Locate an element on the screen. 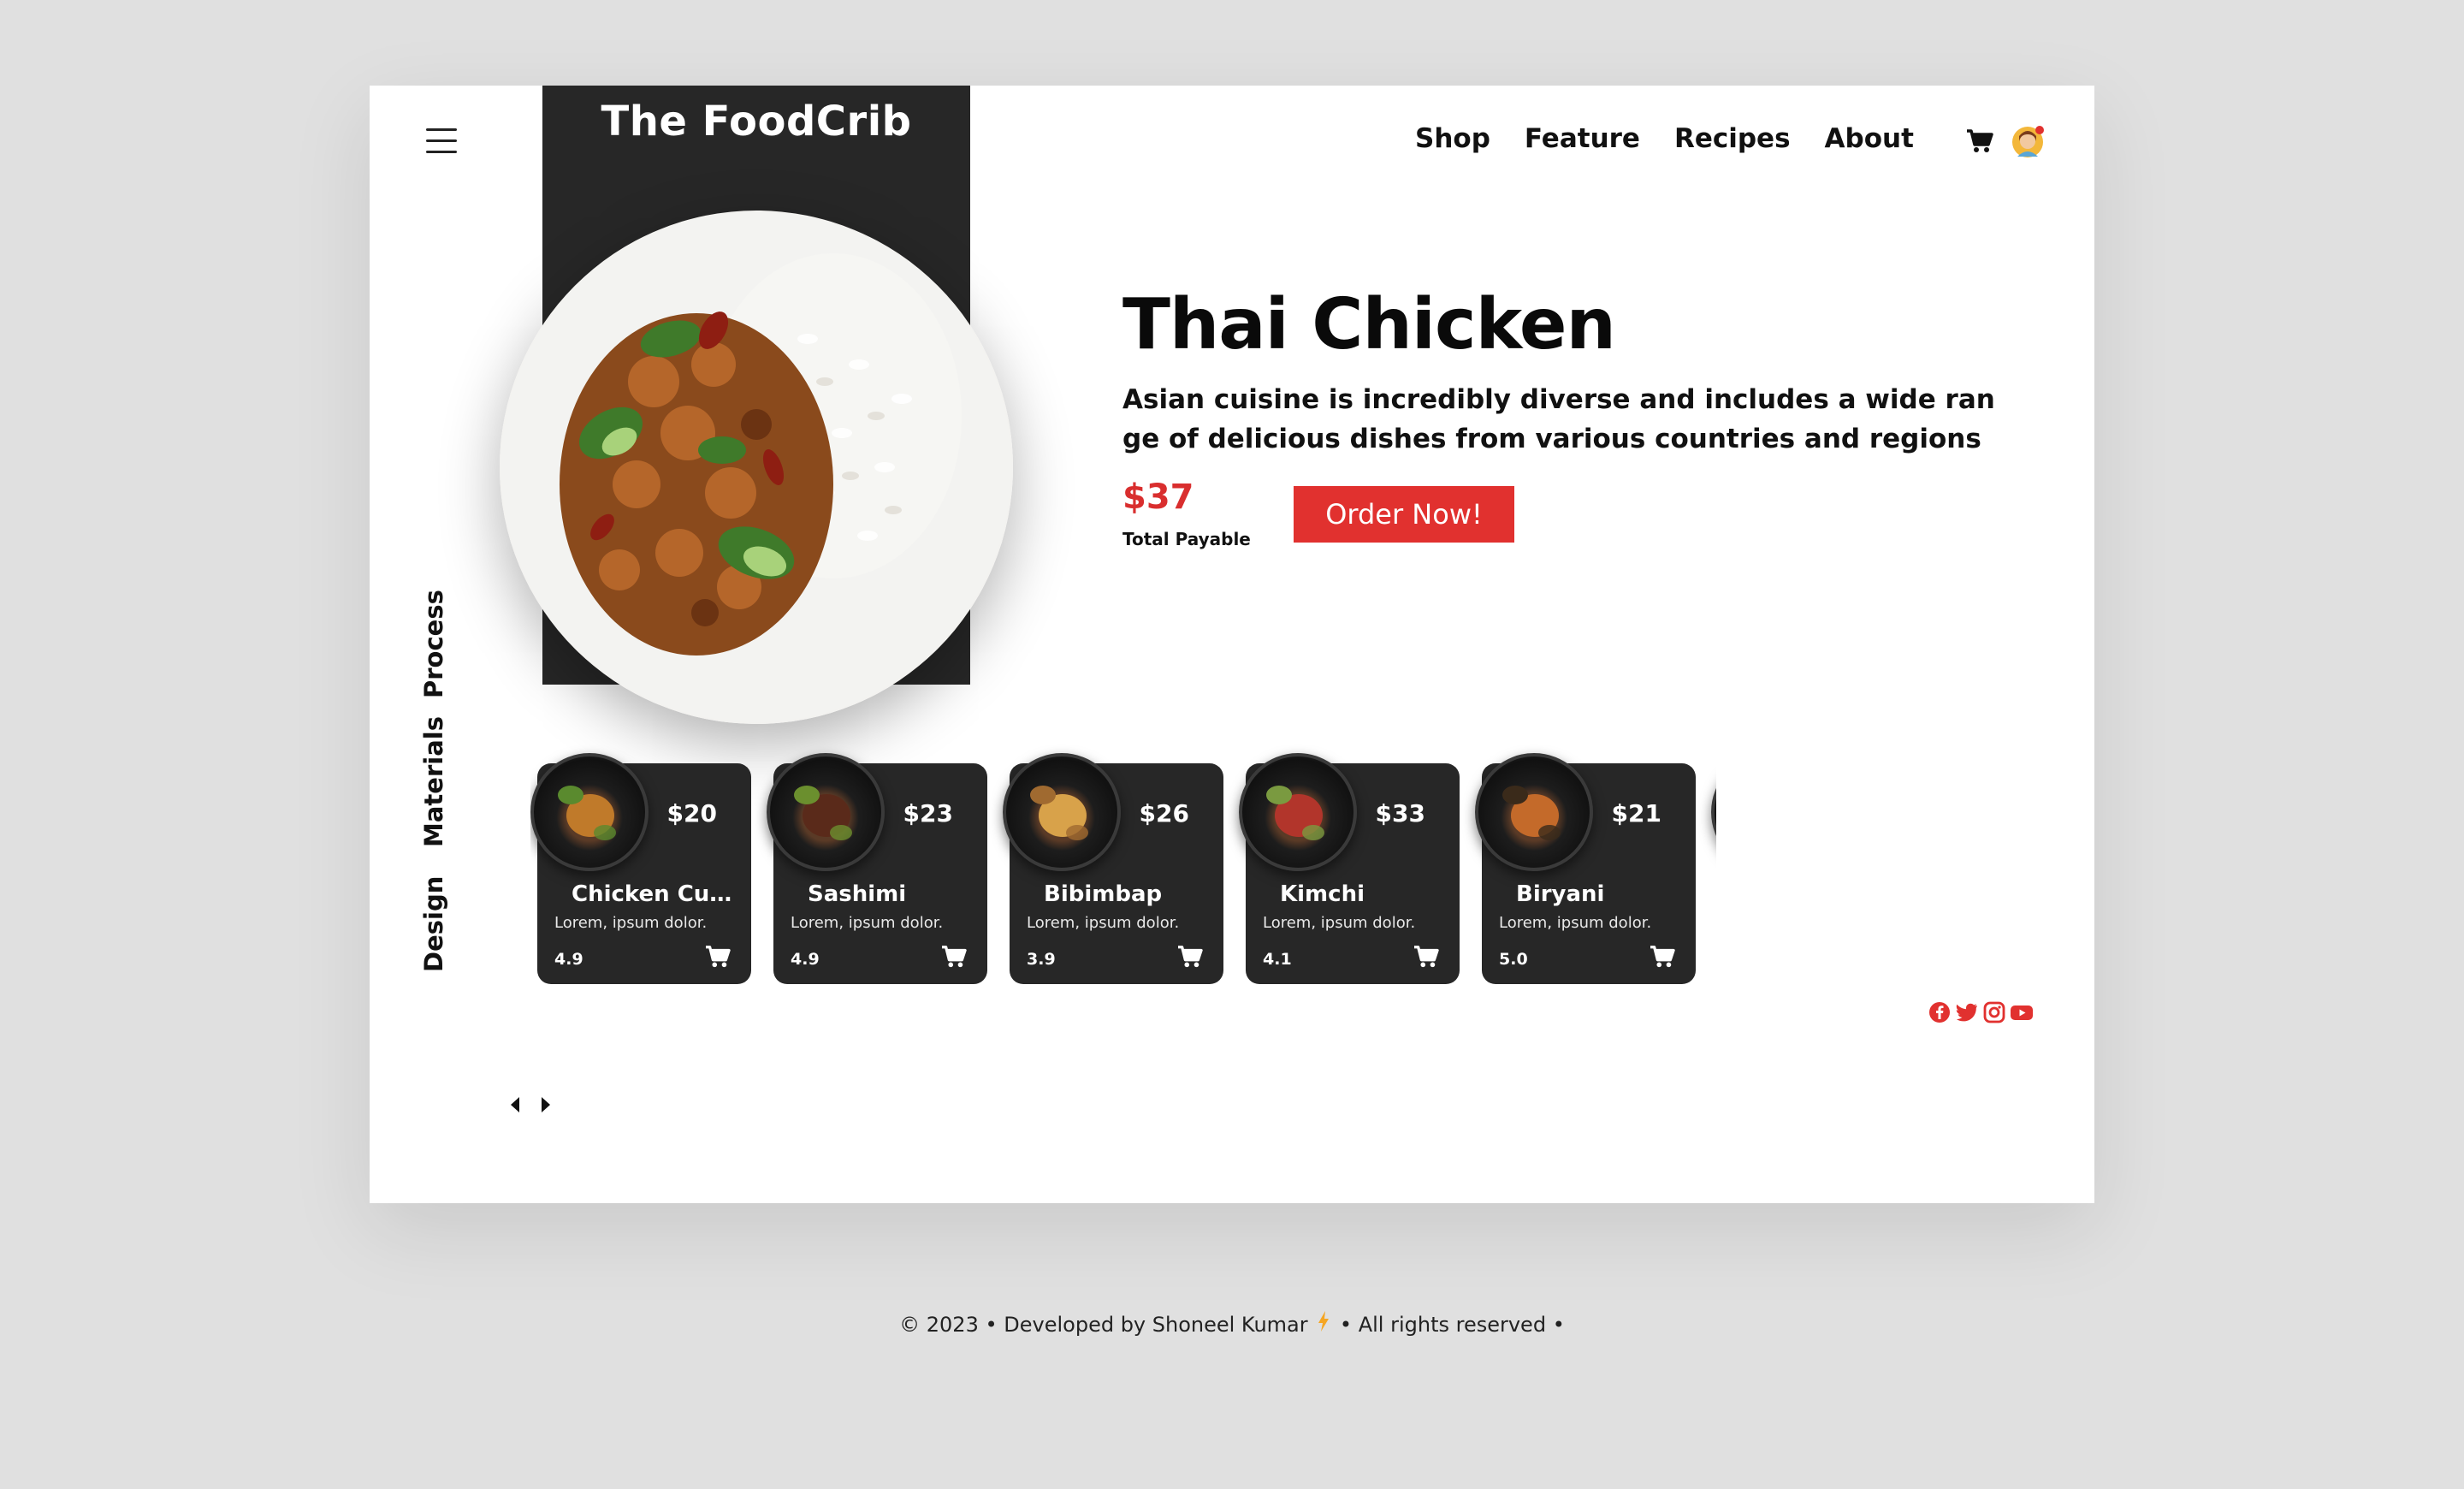  top-nav: Shop Feature Recipes About is located at coordinates (1664, 138).